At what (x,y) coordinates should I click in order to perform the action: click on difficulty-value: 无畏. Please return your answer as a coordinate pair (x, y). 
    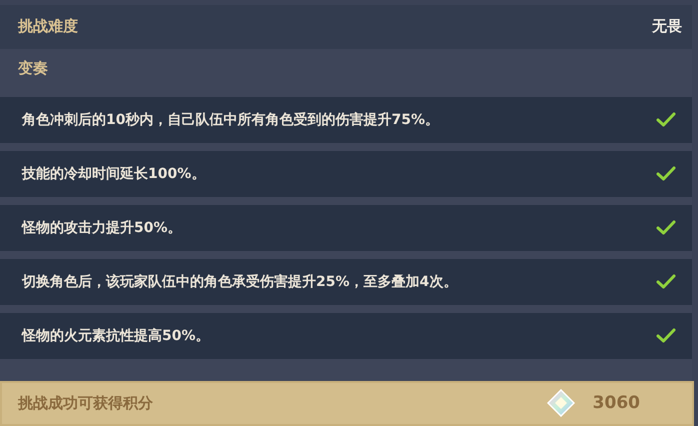
    Looking at the image, I should click on (667, 26).